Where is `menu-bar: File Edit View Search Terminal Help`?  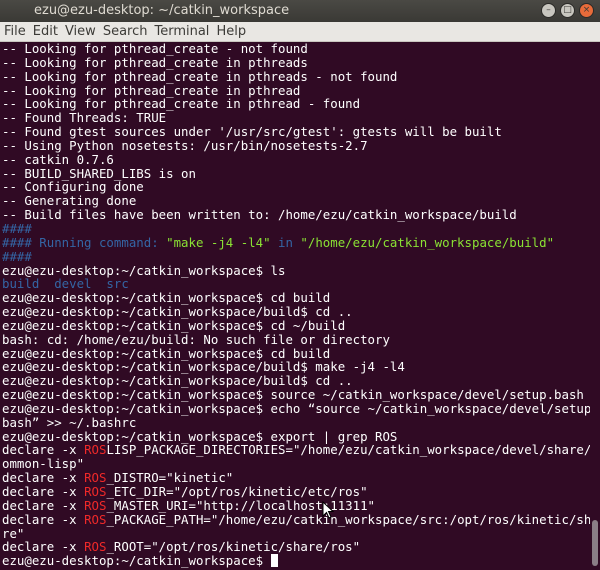
menu-bar: File Edit View Search Terminal Help is located at coordinates (300, 32).